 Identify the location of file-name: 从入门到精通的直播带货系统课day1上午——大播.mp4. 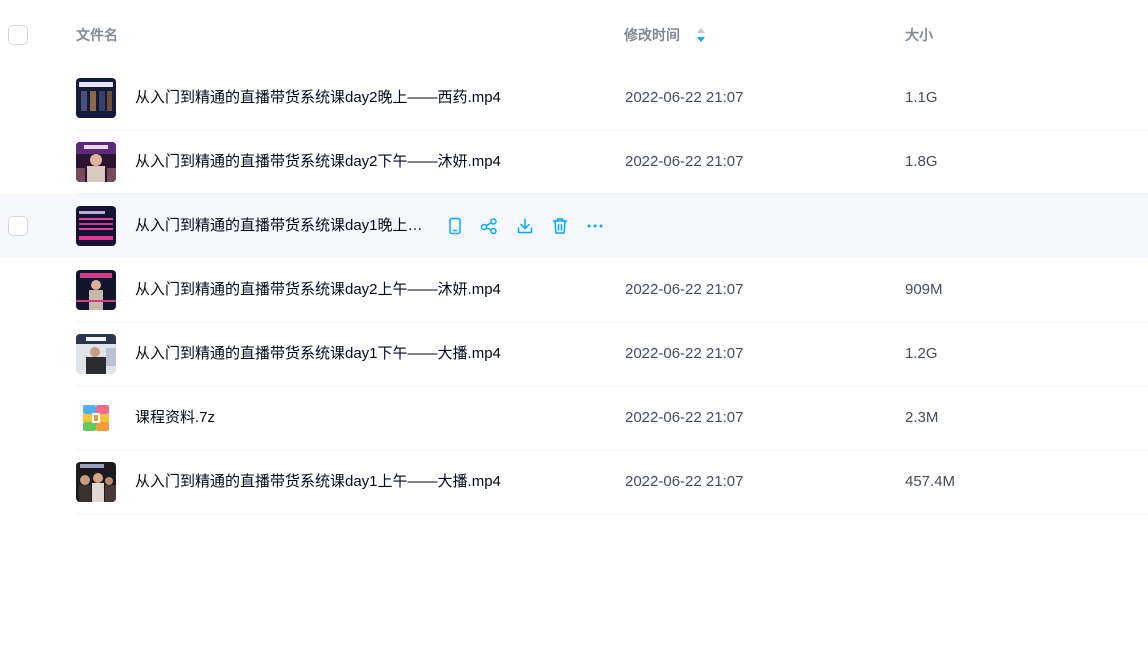
(318, 482).